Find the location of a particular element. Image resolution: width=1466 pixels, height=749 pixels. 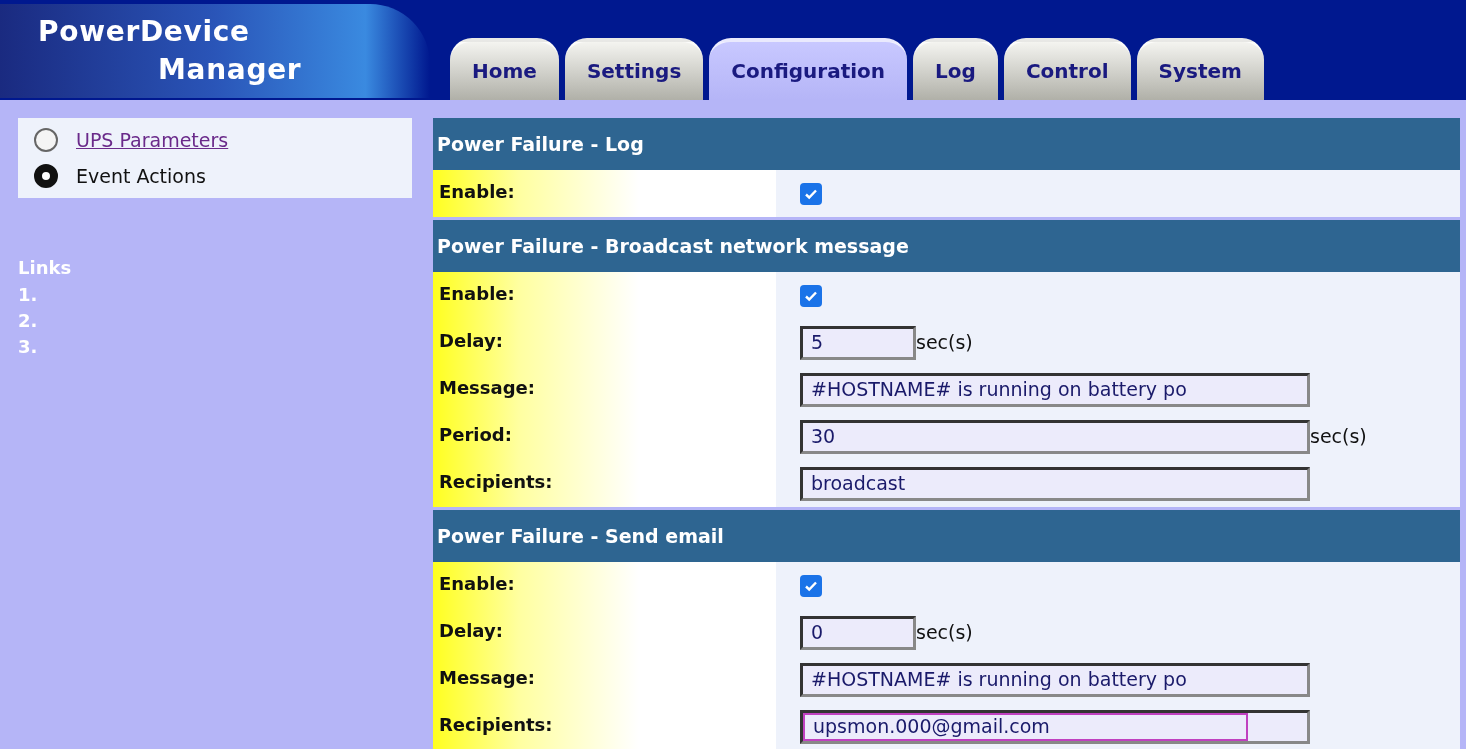

label-cell: Period: is located at coordinates (604, 436).